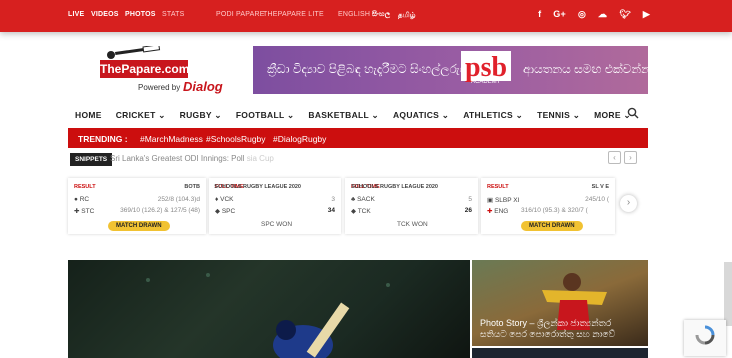 The image size is (732, 358). I want to click on top-link-podi-papare: PODI PAPARE, so click(240, 14).